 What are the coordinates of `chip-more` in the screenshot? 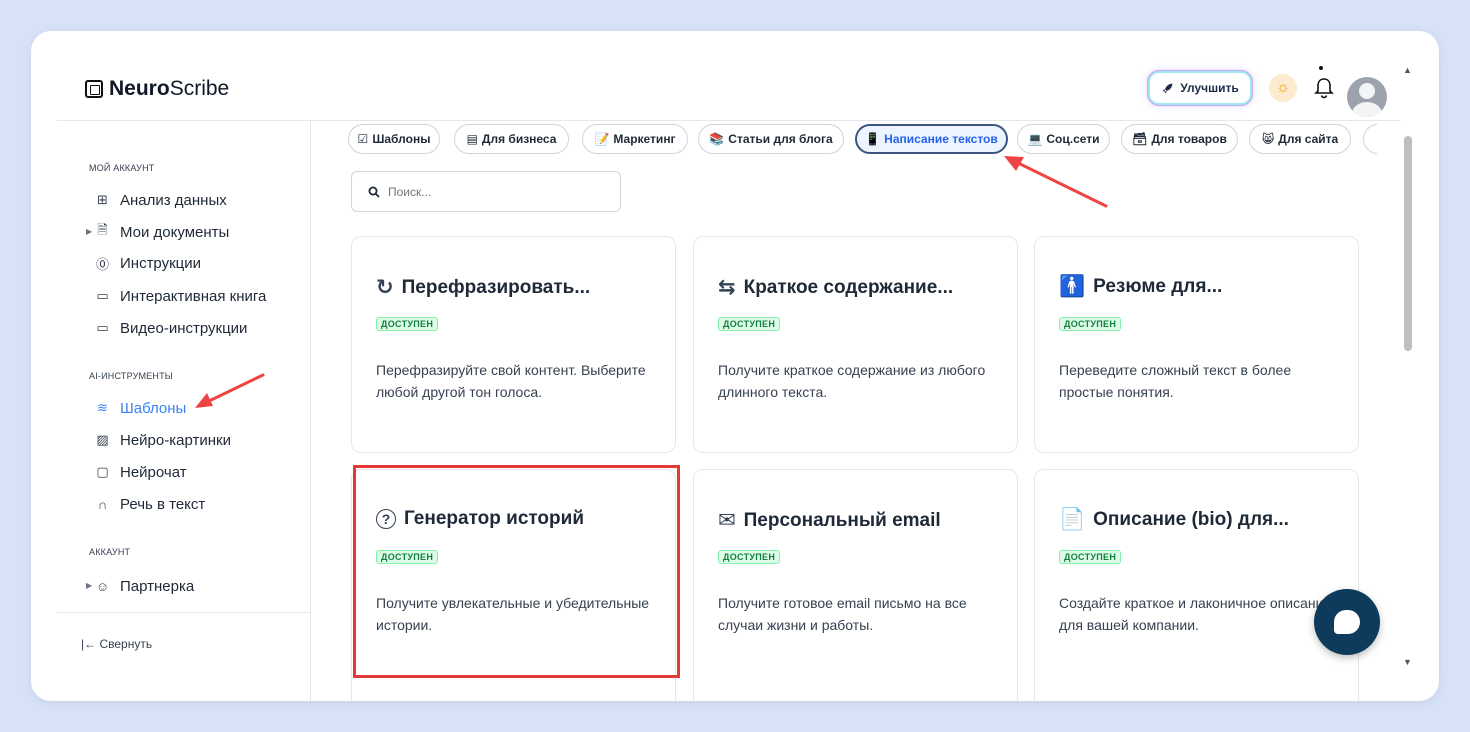 It's located at (1370, 139).